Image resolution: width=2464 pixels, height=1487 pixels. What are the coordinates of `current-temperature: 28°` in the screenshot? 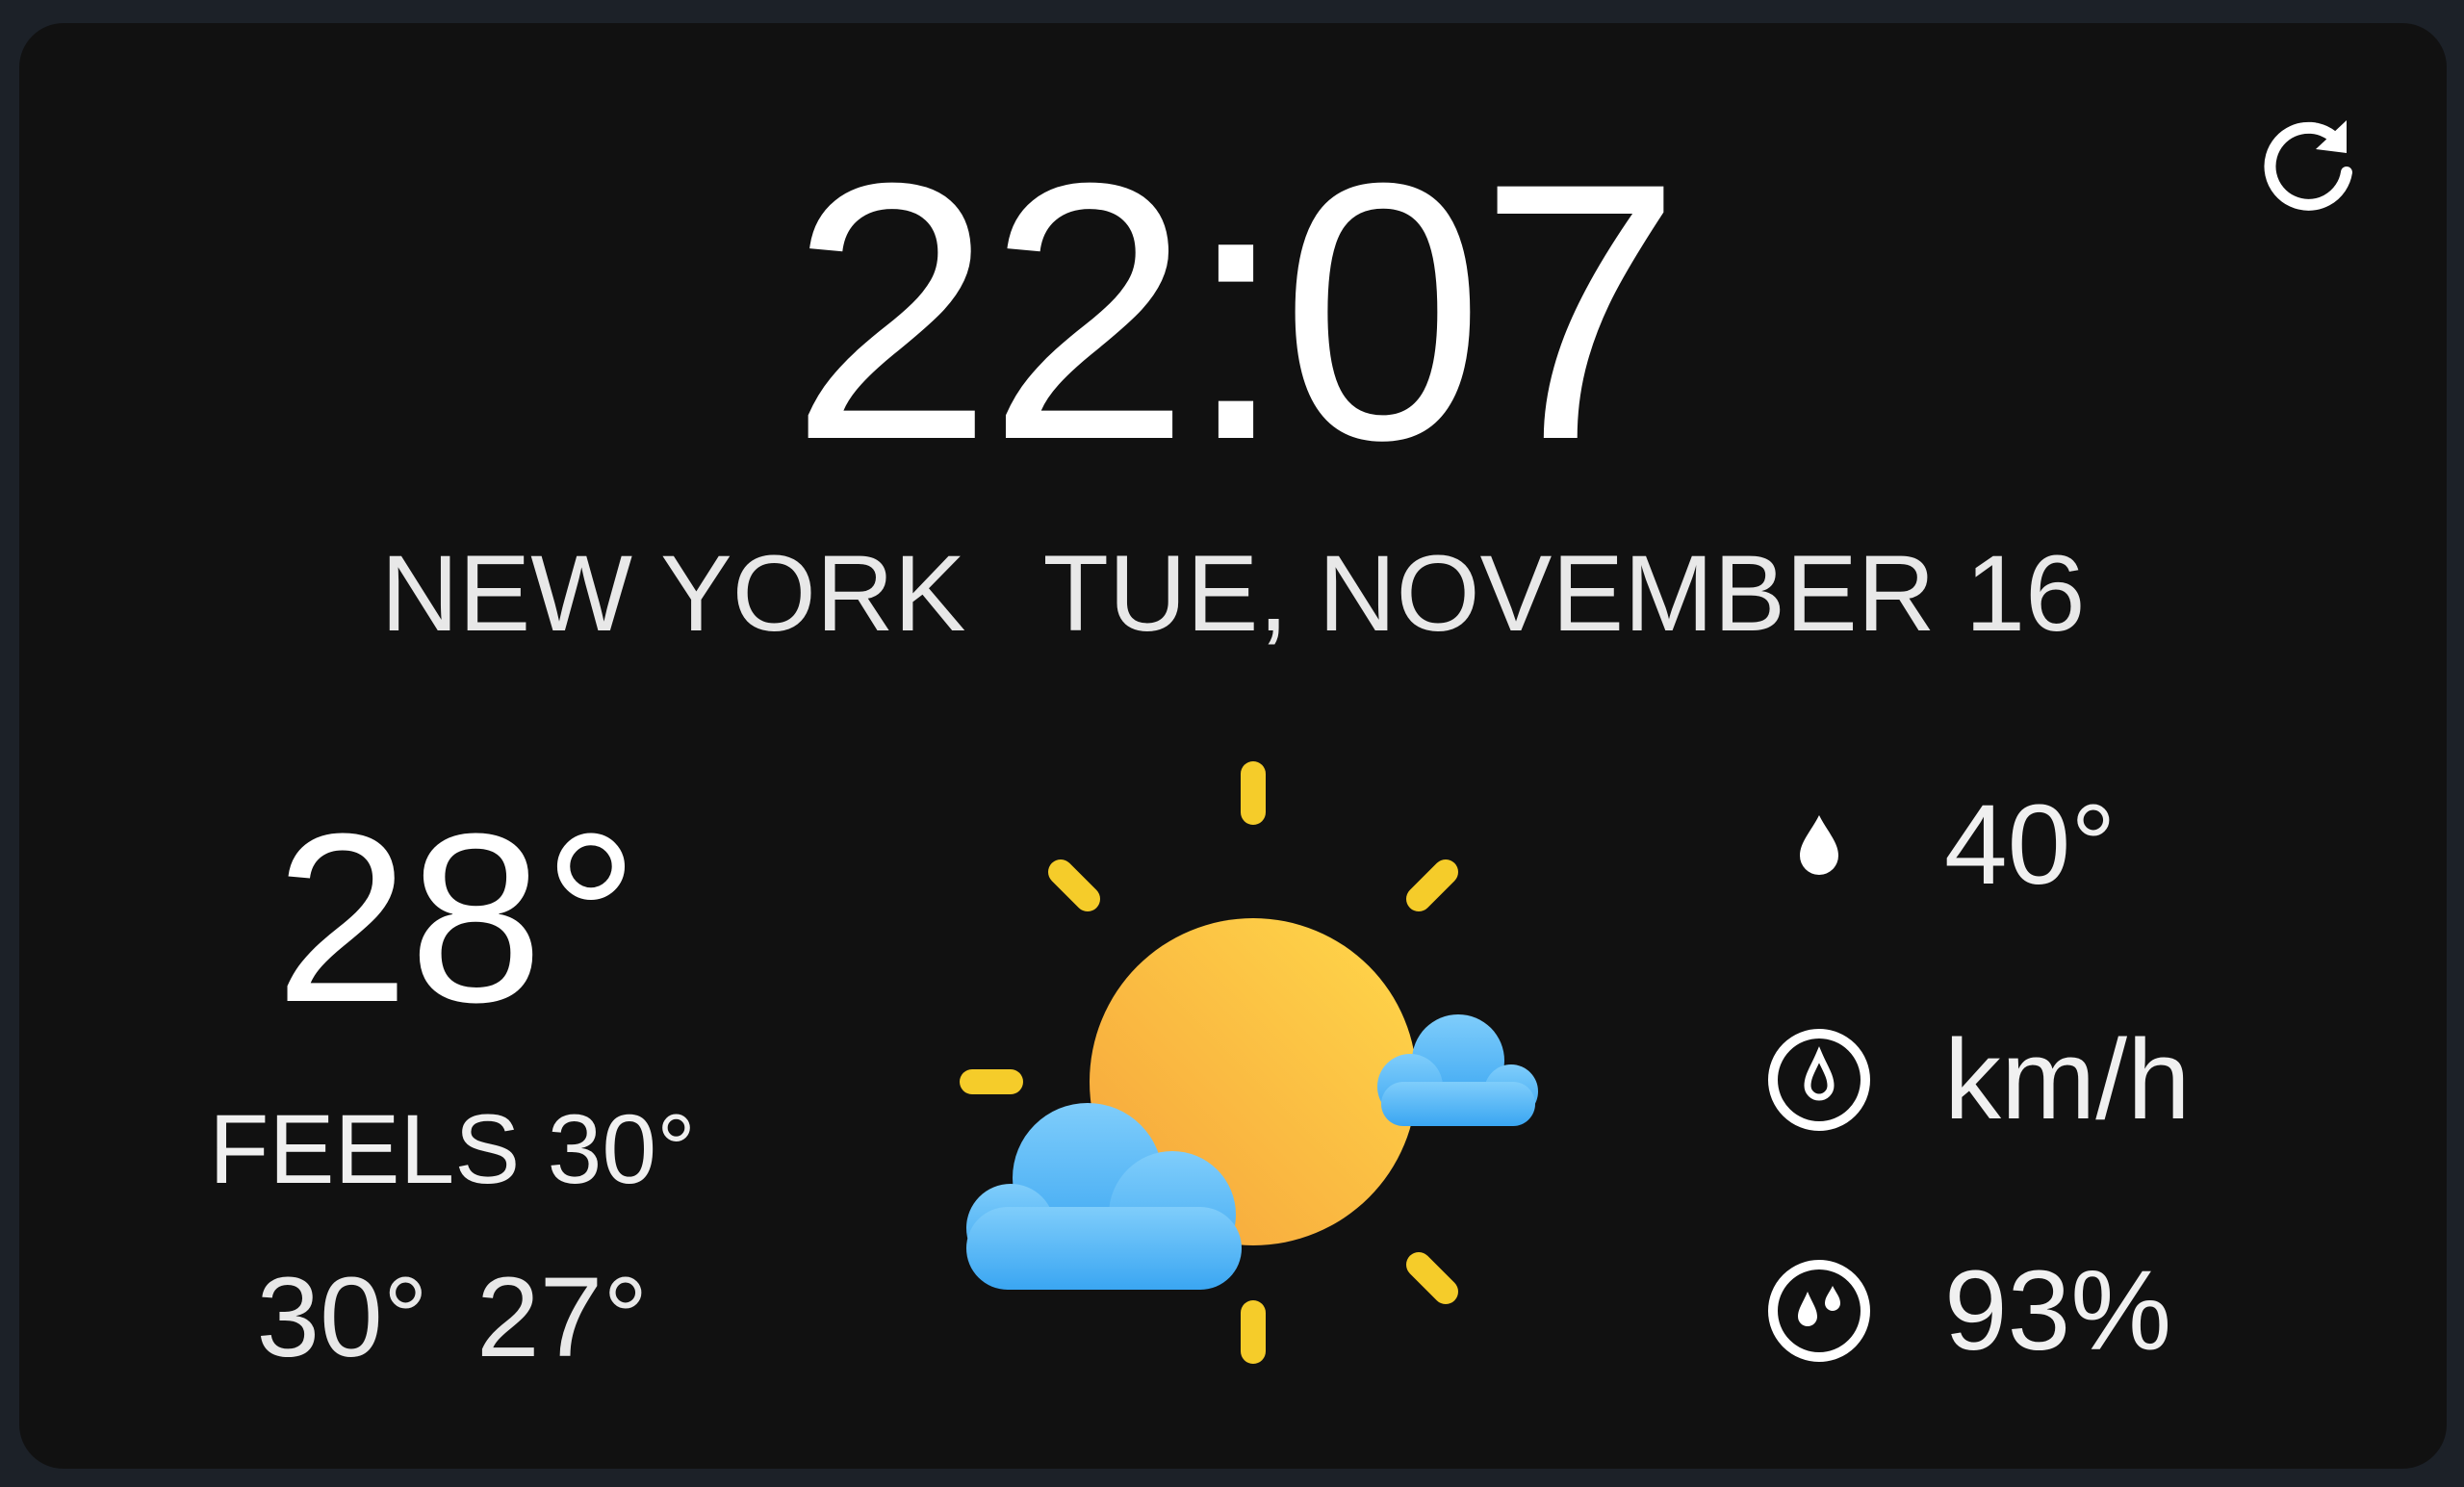 It's located at (457, 917).